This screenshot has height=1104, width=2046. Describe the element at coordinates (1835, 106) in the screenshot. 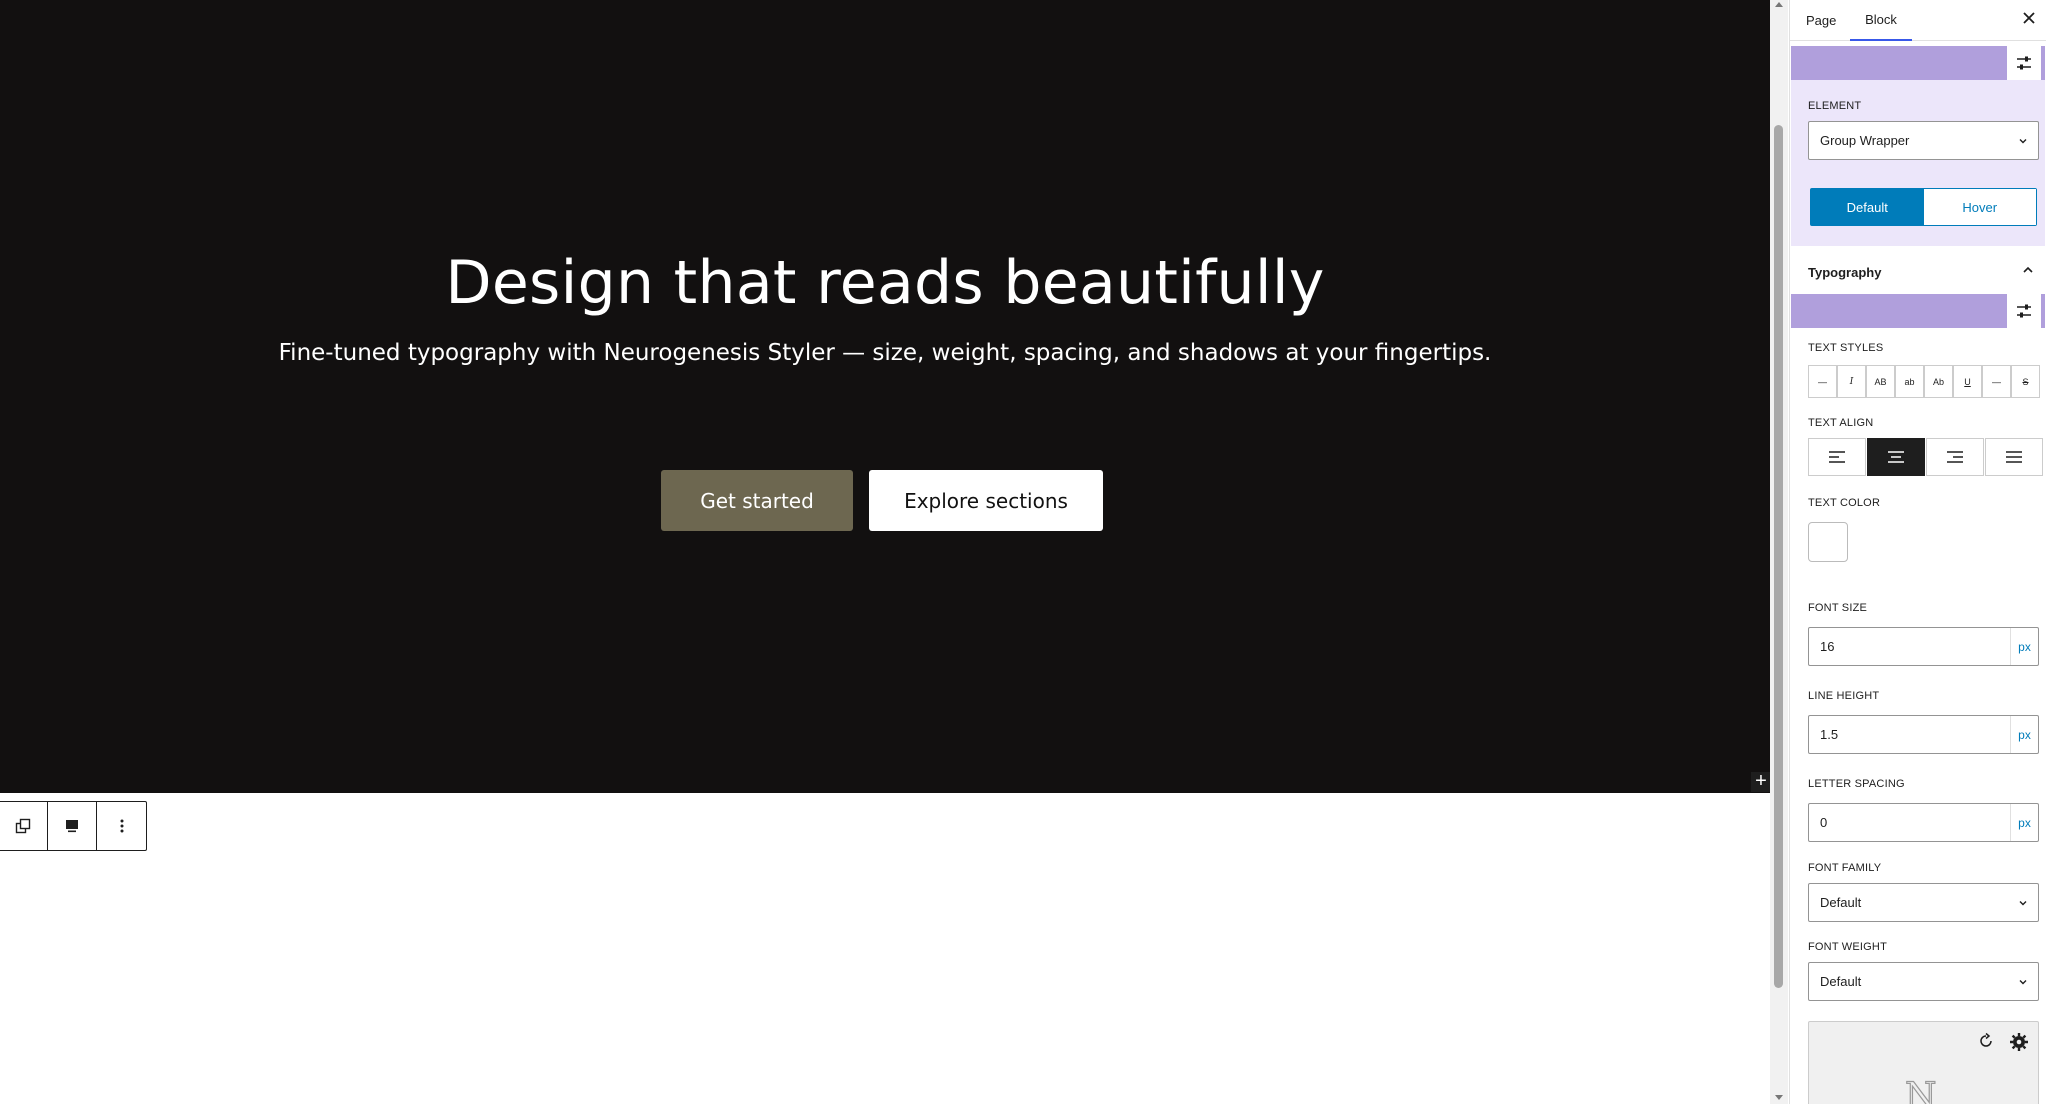

I see `element-label: ELEMENT` at that location.